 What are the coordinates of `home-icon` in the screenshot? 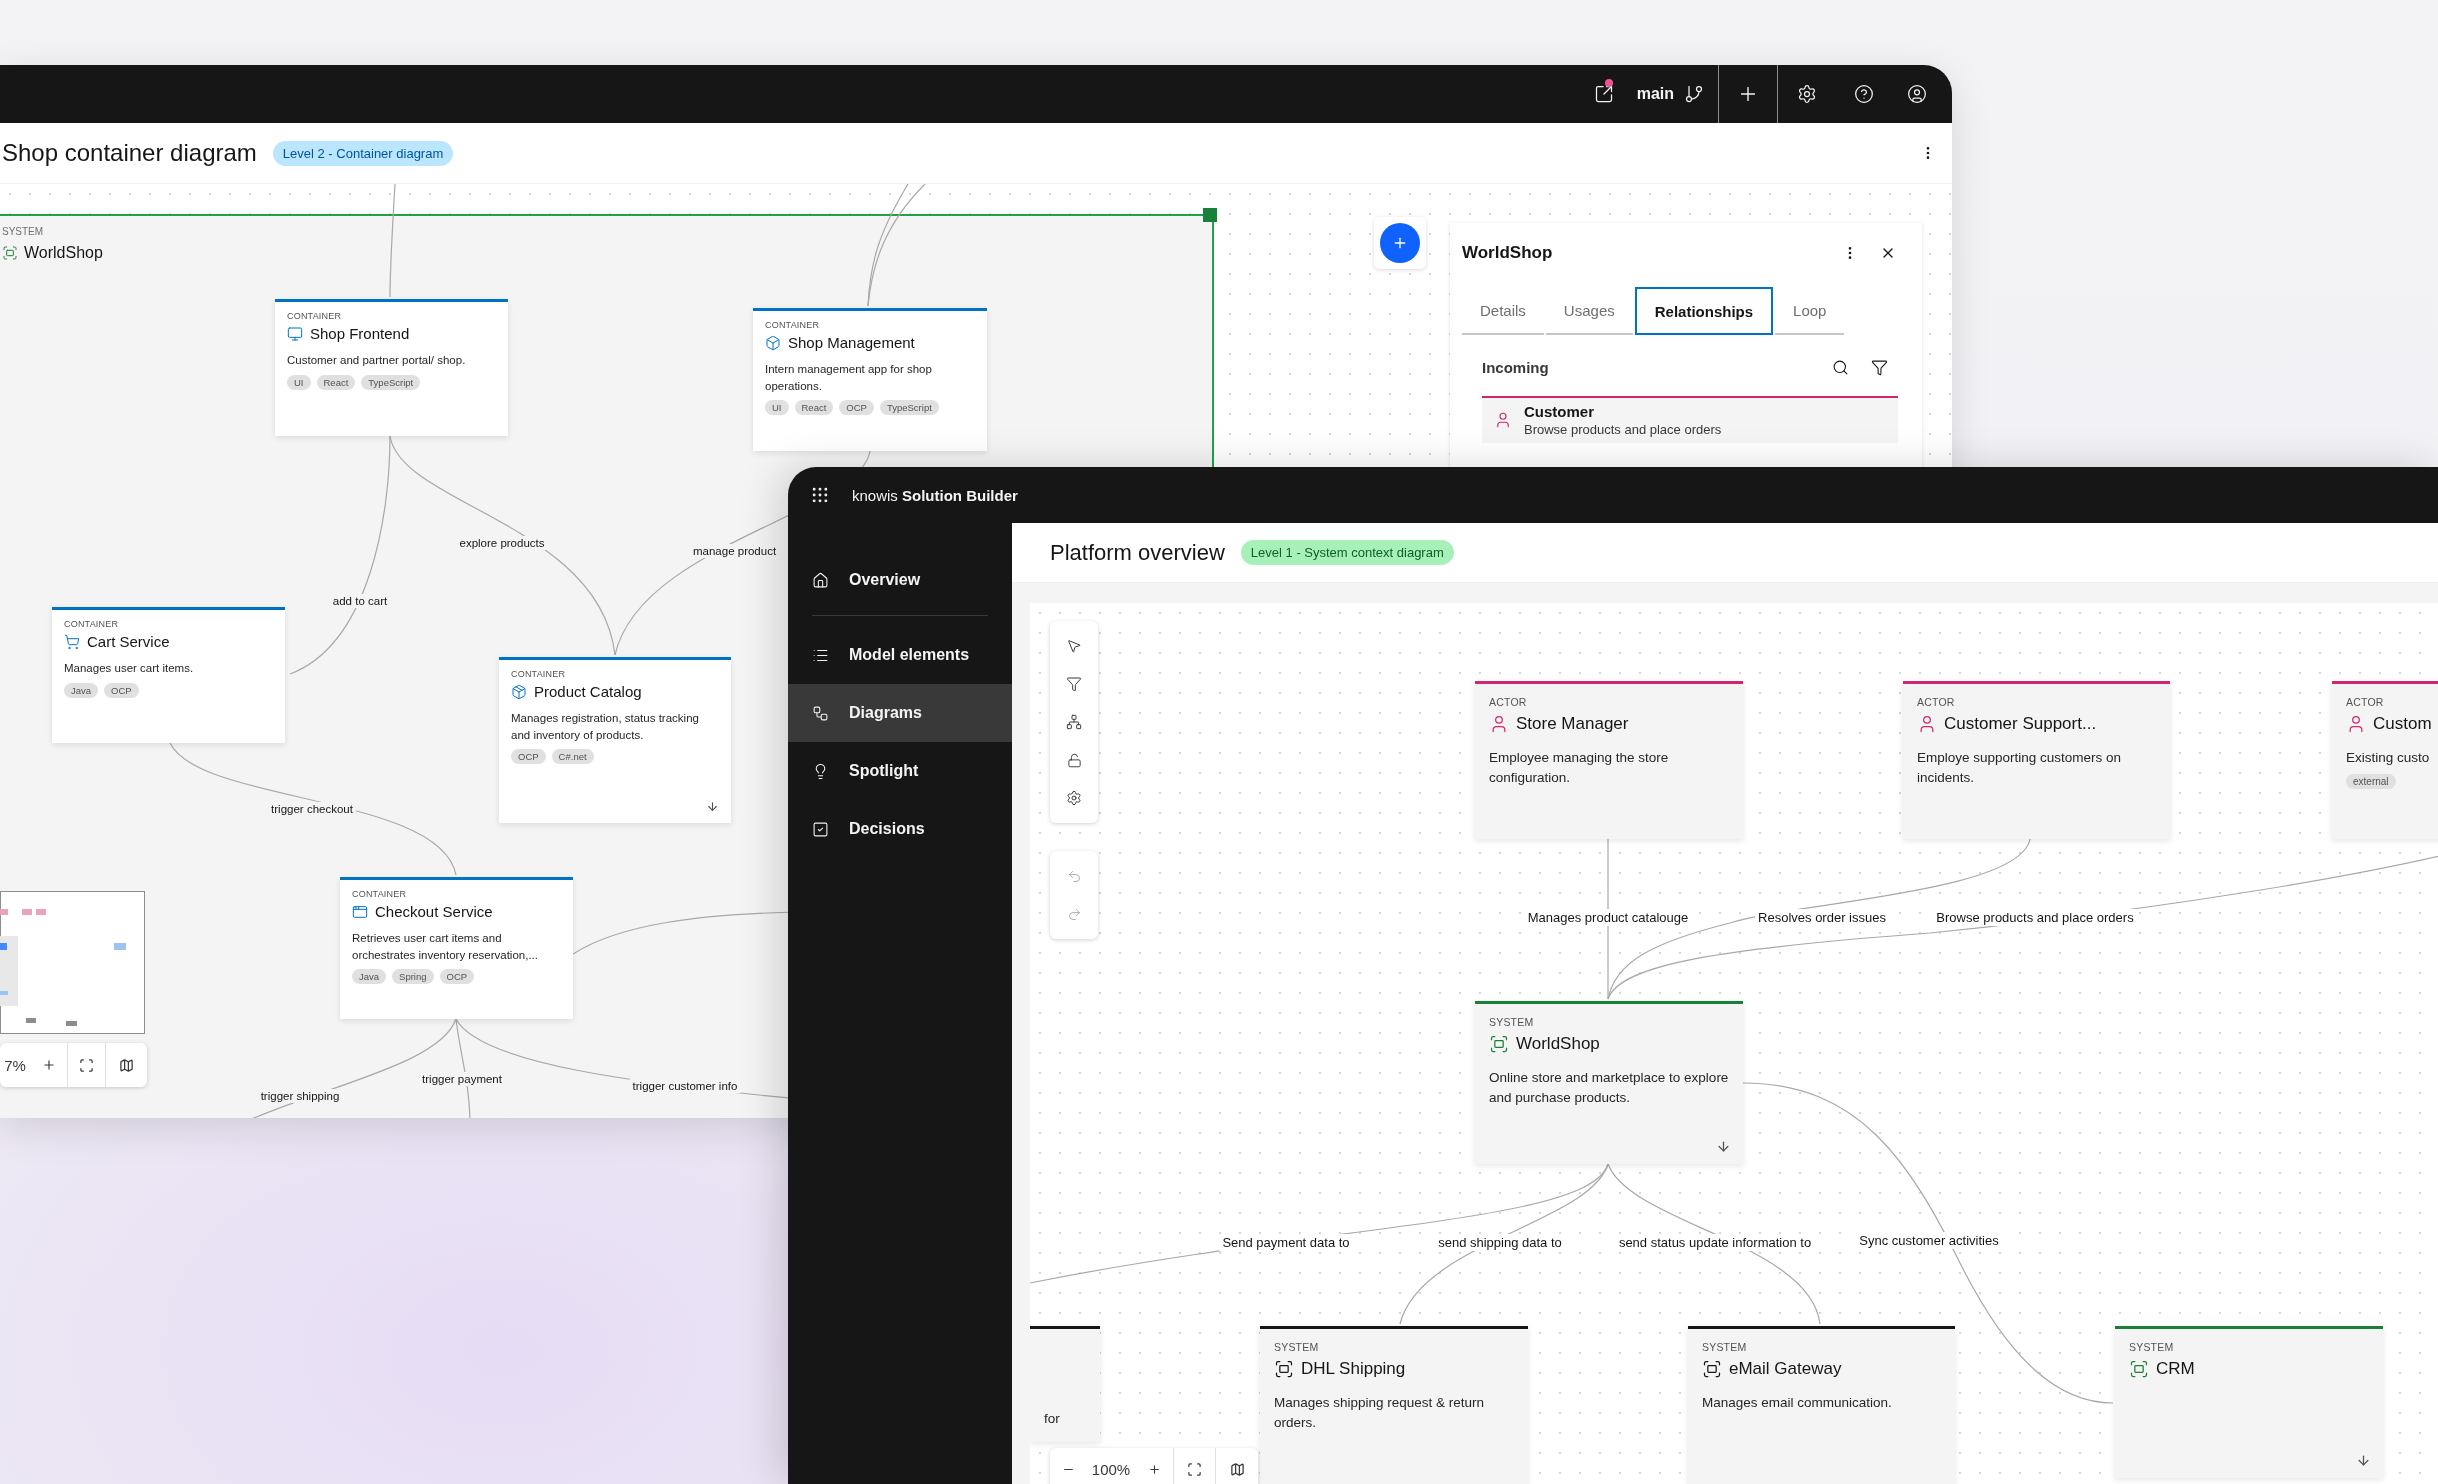 It's located at (820, 580).